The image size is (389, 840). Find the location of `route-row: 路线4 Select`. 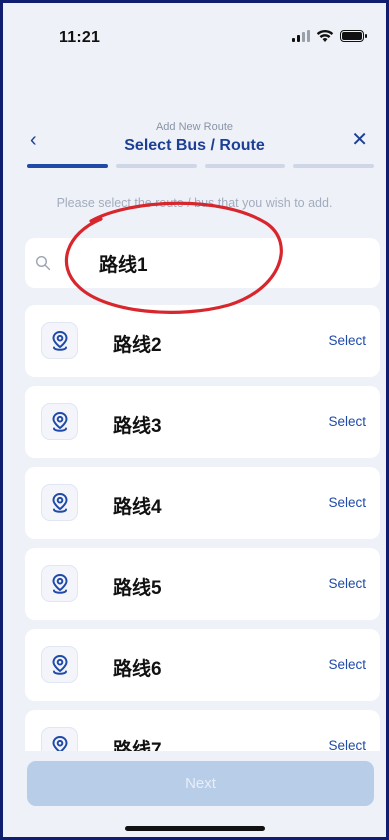

route-row: 路线4 Select is located at coordinates (202, 503).